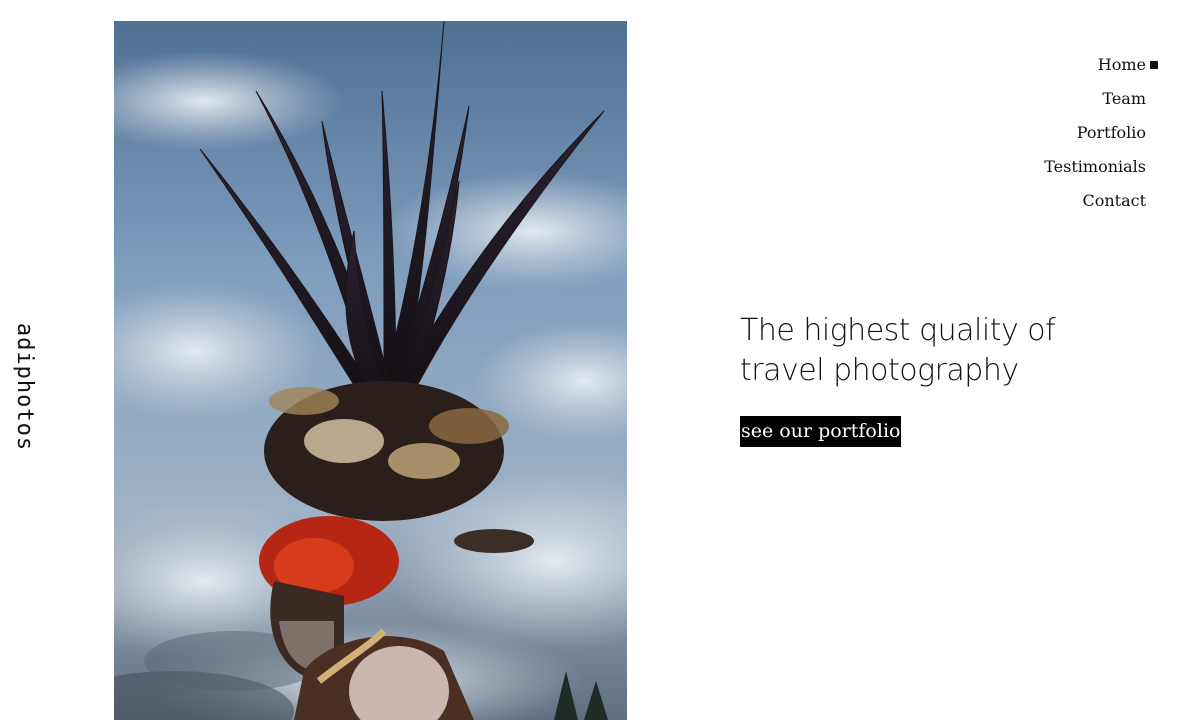  What do you see at coordinates (898, 330) in the screenshot?
I see `headline-line-1: The highest quality of` at bounding box center [898, 330].